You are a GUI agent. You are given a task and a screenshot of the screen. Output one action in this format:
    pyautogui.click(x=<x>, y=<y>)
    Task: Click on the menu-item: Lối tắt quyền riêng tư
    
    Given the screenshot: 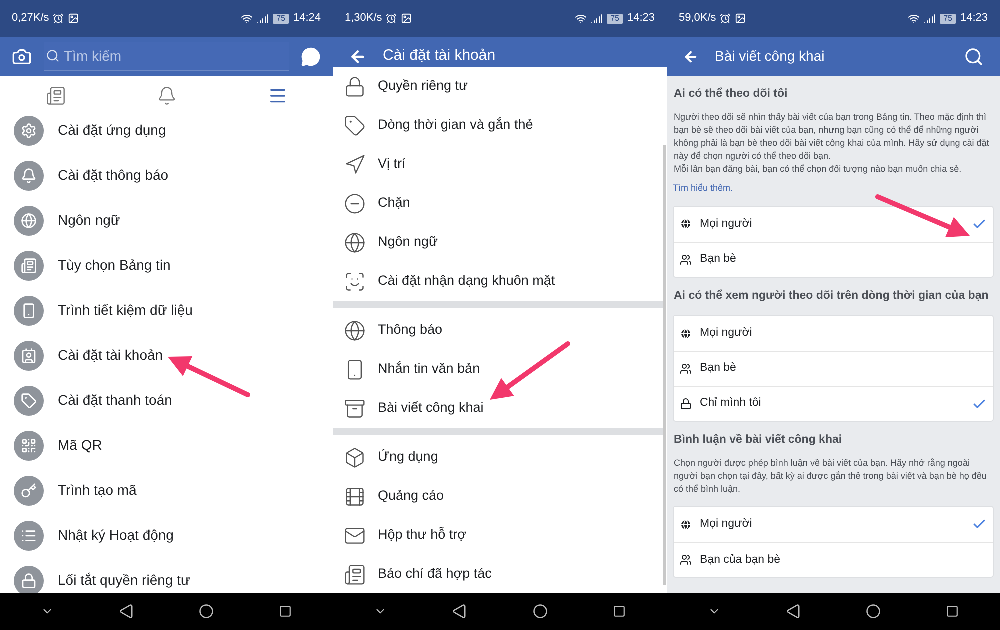 What is the action you would take?
    pyautogui.click(x=166, y=575)
    